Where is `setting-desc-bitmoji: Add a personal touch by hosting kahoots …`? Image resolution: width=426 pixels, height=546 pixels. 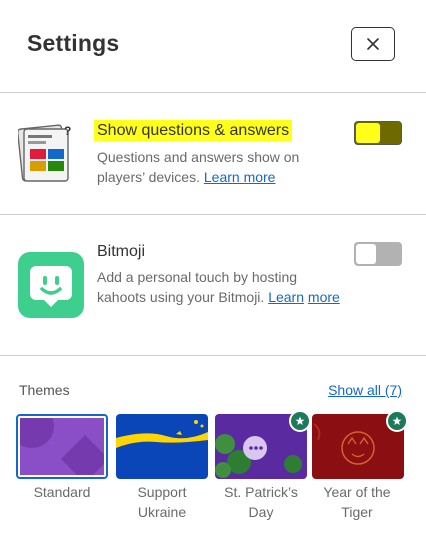 setting-desc-bitmoji: Add a personal touch by hosting kahoots … is located at coordinates (218, 287).